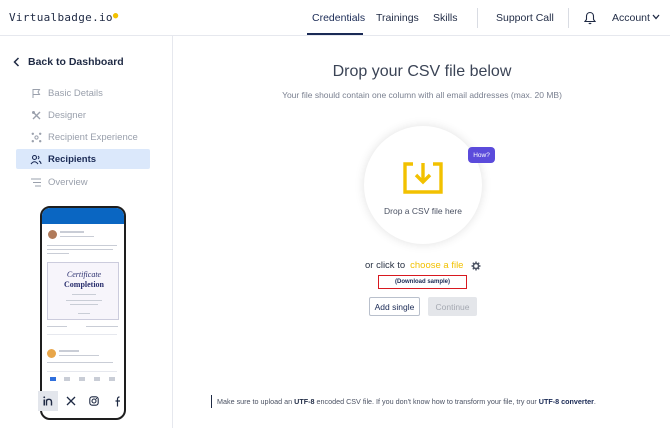  What do you see at coordinates (84, 284) in the screenshot?
I see `certificate-title-line2: Completion` at bounding box center [84, 284].